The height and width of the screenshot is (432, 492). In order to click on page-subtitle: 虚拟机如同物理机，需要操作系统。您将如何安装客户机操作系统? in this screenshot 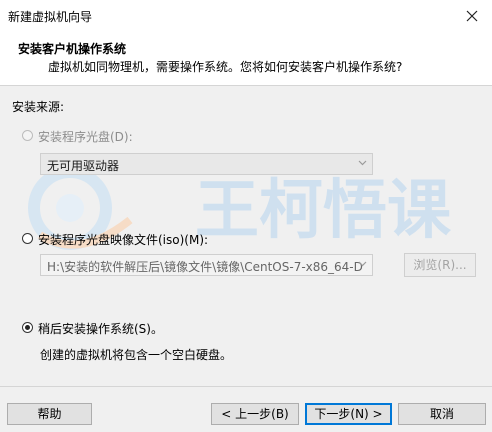, I will do `click(225, 67)`.